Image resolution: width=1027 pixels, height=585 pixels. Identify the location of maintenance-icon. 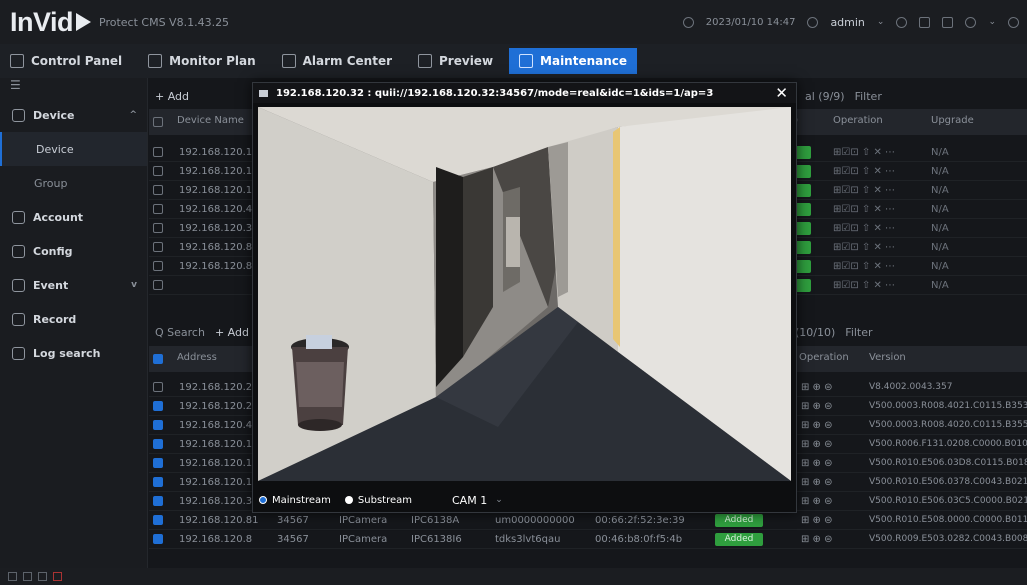
(526, 61).